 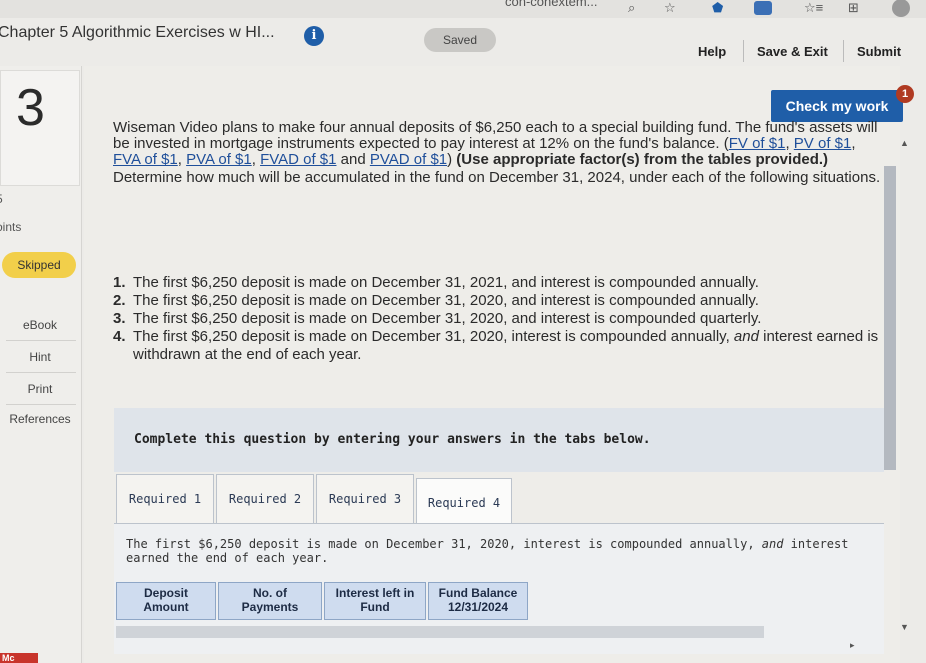 What do you see at coordinates (478, 607) in the screenshot?
I see `header-line: 12/31/2024` at bounding box center [478, 607].